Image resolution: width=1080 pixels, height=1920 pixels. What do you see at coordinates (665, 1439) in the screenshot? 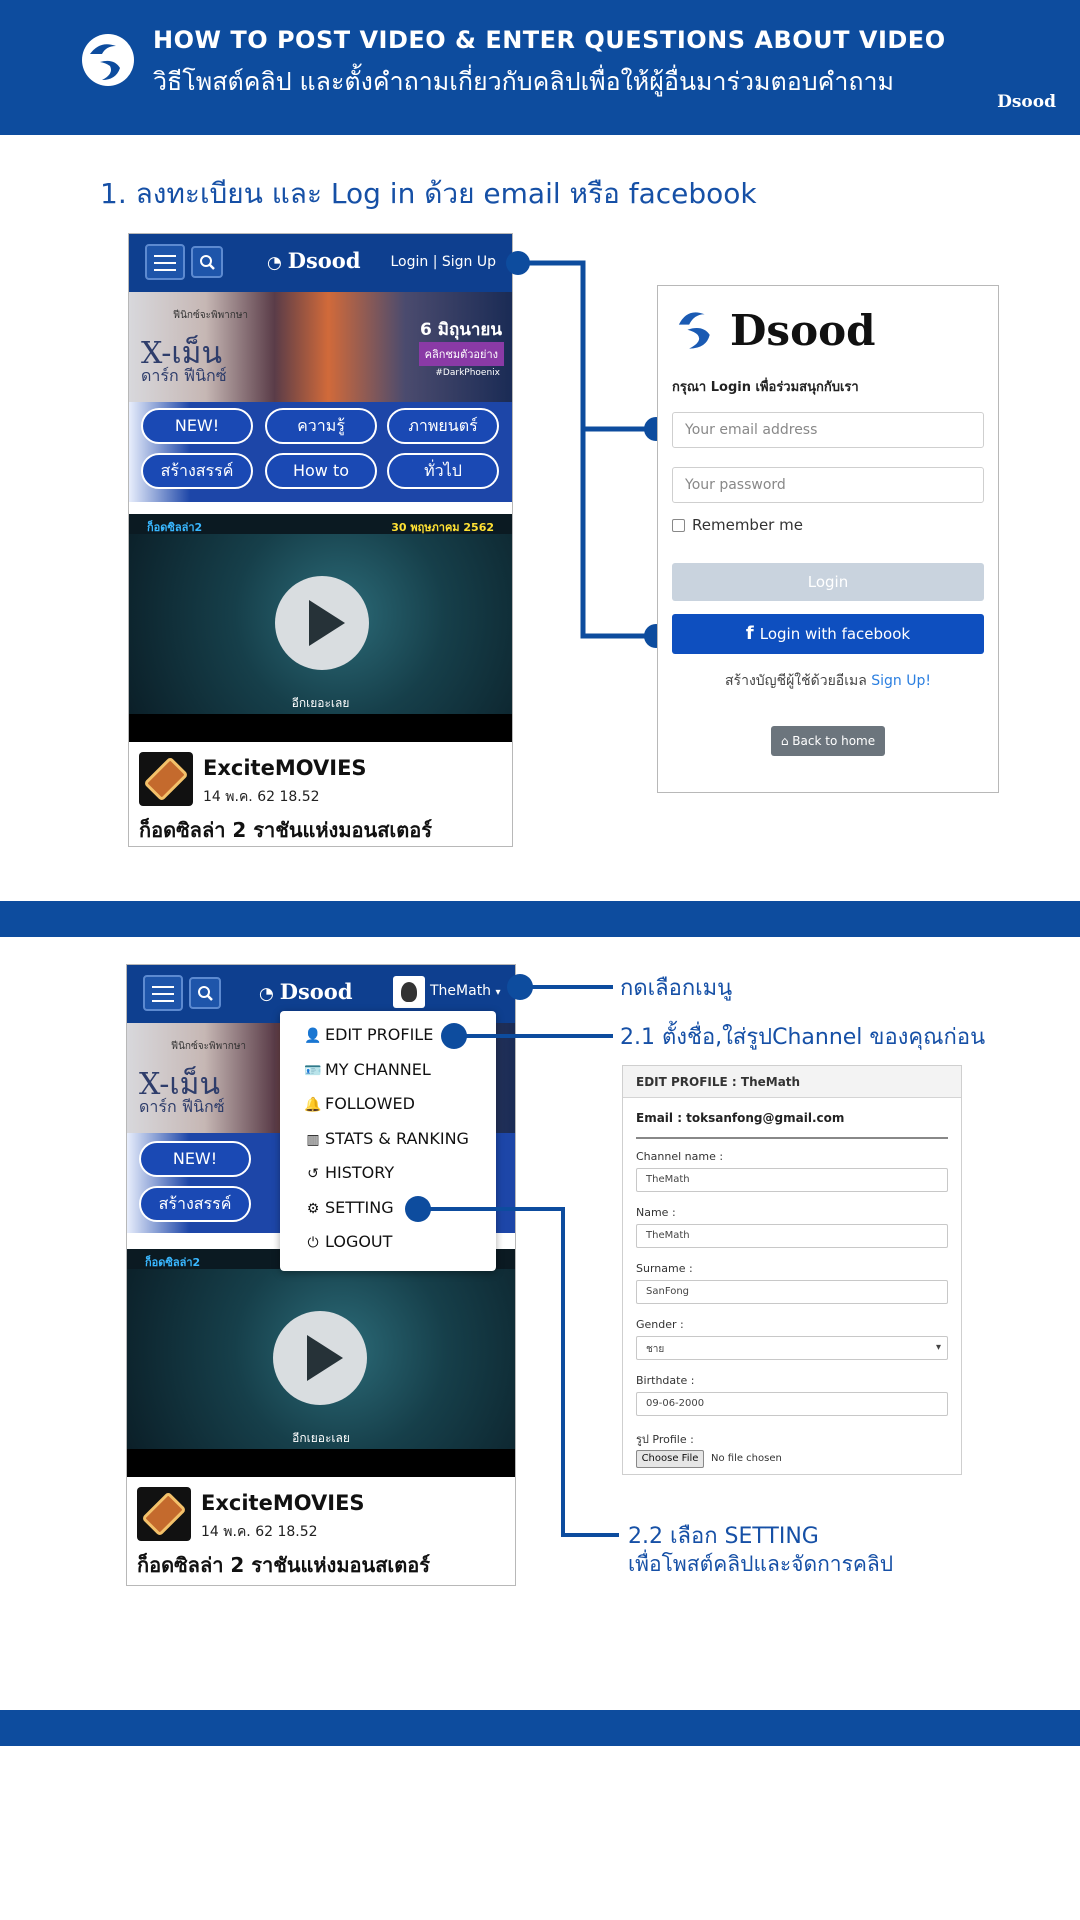
I see `profile-picture-label: รูป Profile :` at bounding box center [665, 1439].